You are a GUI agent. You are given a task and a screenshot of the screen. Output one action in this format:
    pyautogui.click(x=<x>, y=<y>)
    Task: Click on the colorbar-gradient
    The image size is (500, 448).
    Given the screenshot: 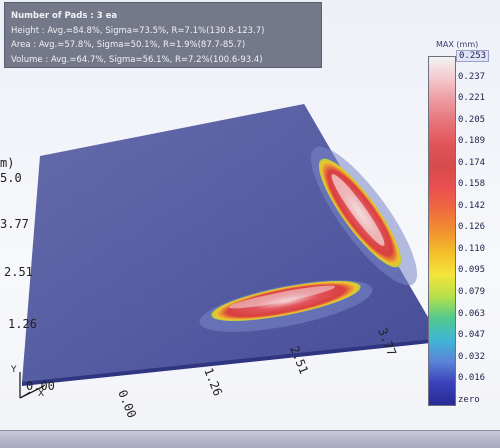 What is the action you would take?
    pyautogui.click(x=442, y=231)
    